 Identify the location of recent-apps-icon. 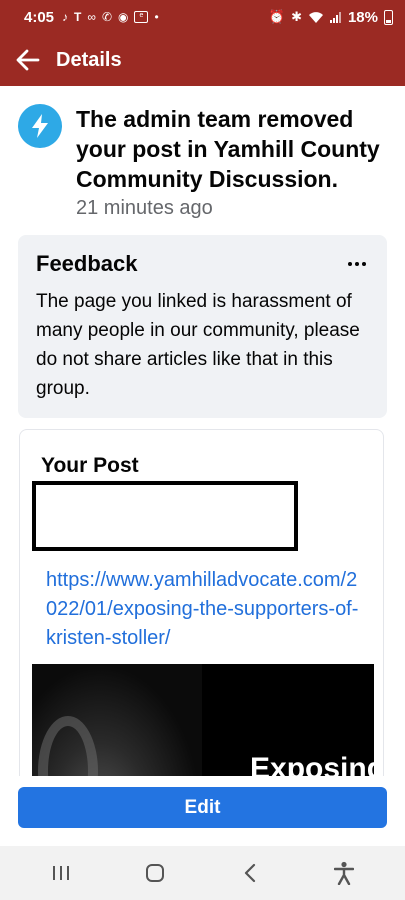
(61, 873).